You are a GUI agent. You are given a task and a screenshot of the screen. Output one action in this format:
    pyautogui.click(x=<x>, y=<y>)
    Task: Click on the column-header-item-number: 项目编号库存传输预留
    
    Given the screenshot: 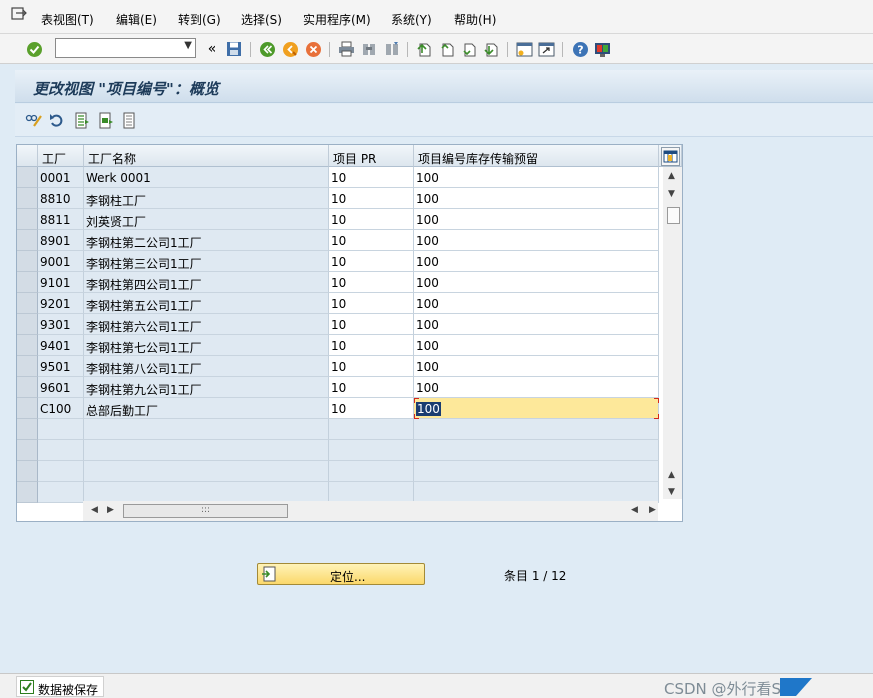 What is the action you would take?
    pyautogui.click(x=536, y=156)
    